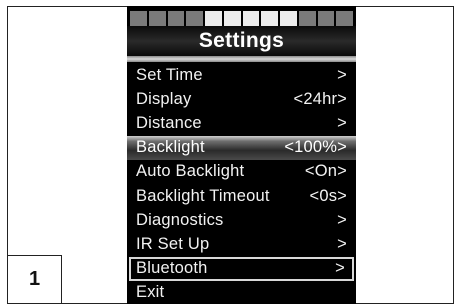  I want to click on menu-item-label: Bluetooth, so click(172, 268).